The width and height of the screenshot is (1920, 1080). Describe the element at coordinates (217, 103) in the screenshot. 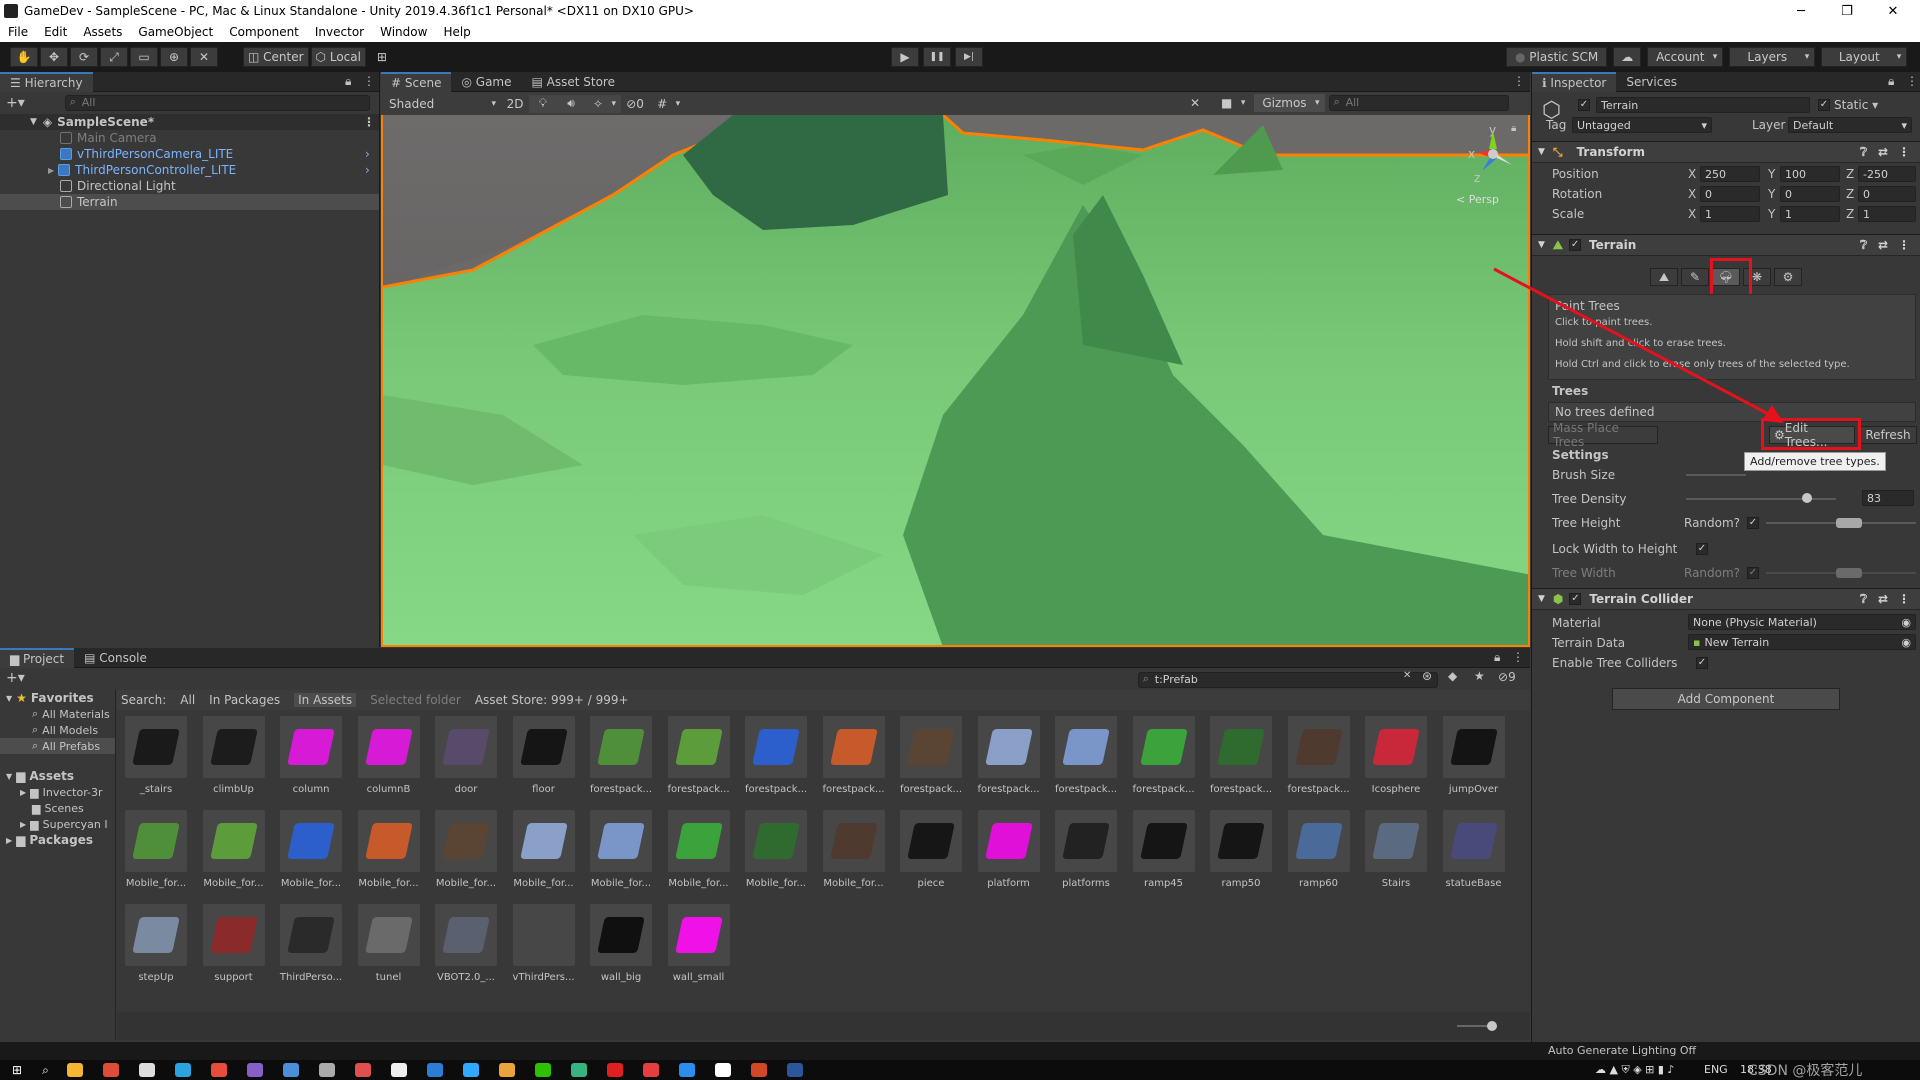

I see `hierarchy-search-input: All` at that location.